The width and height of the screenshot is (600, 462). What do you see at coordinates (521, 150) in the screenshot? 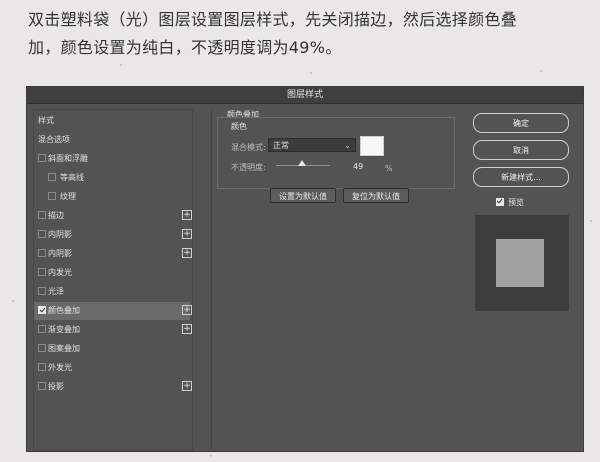
I see `cancel-button: 取消` at bounding box center [521, 150].